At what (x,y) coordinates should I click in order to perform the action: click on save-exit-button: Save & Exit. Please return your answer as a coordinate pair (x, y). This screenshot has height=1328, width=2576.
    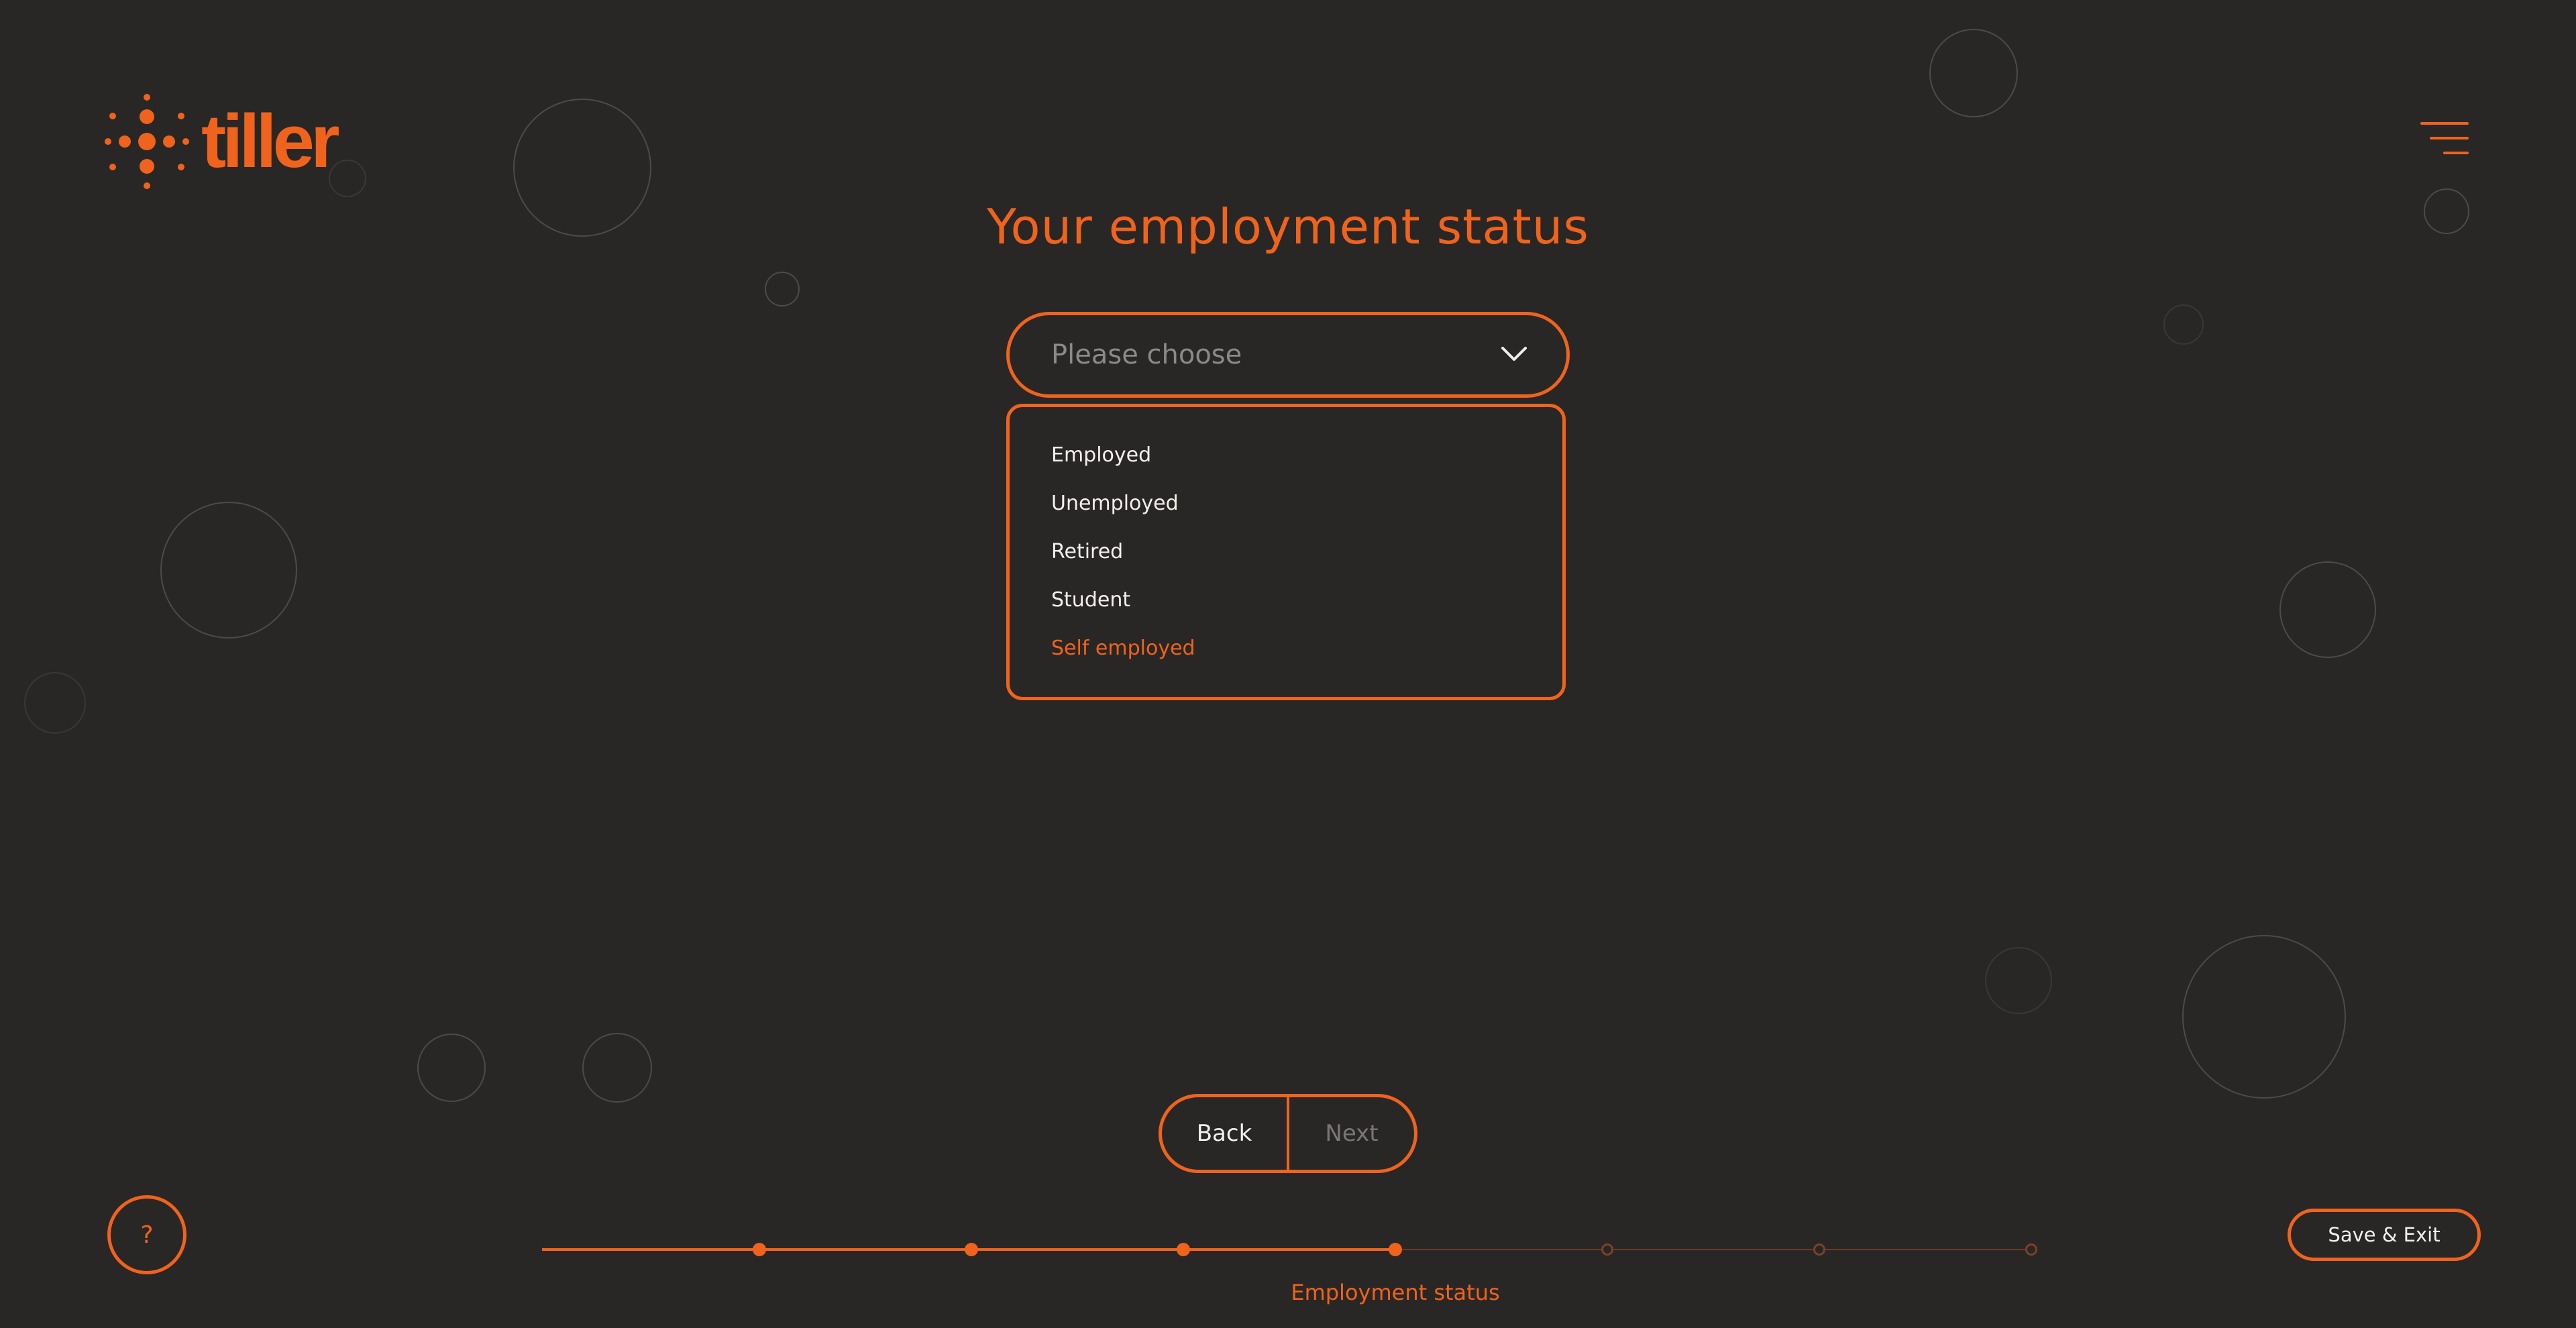
    Looking at the image, I should click on (2384, 1235).